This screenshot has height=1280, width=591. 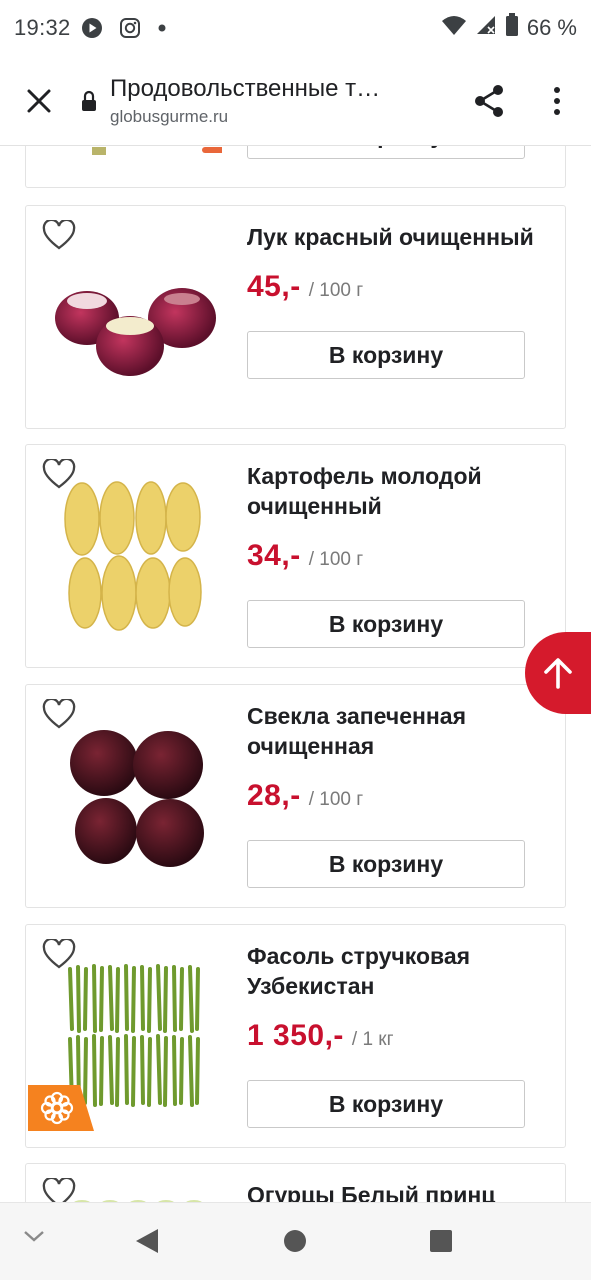 I want to click on hide-nav-button, so click(x=34, y=1236).